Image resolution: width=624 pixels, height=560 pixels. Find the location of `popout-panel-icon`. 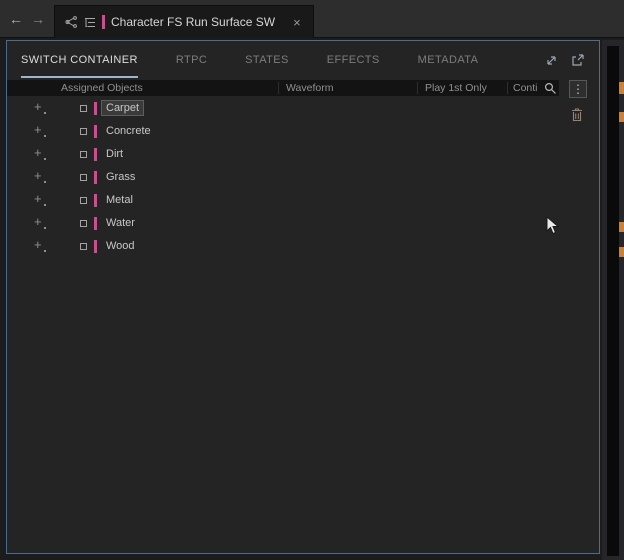

popout-panel-icon is located at coordinates (577, 63).